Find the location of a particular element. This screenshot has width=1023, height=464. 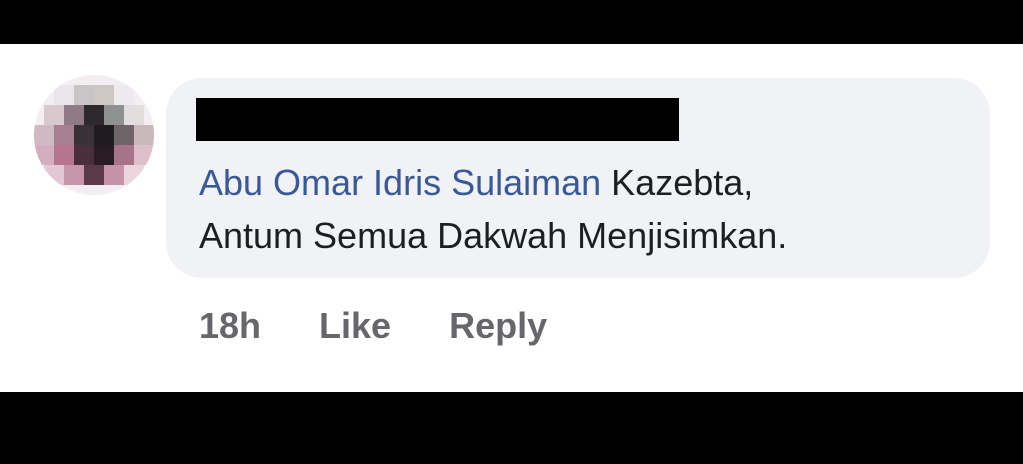

timestamp: 18h is located at coordinates (230, 326).